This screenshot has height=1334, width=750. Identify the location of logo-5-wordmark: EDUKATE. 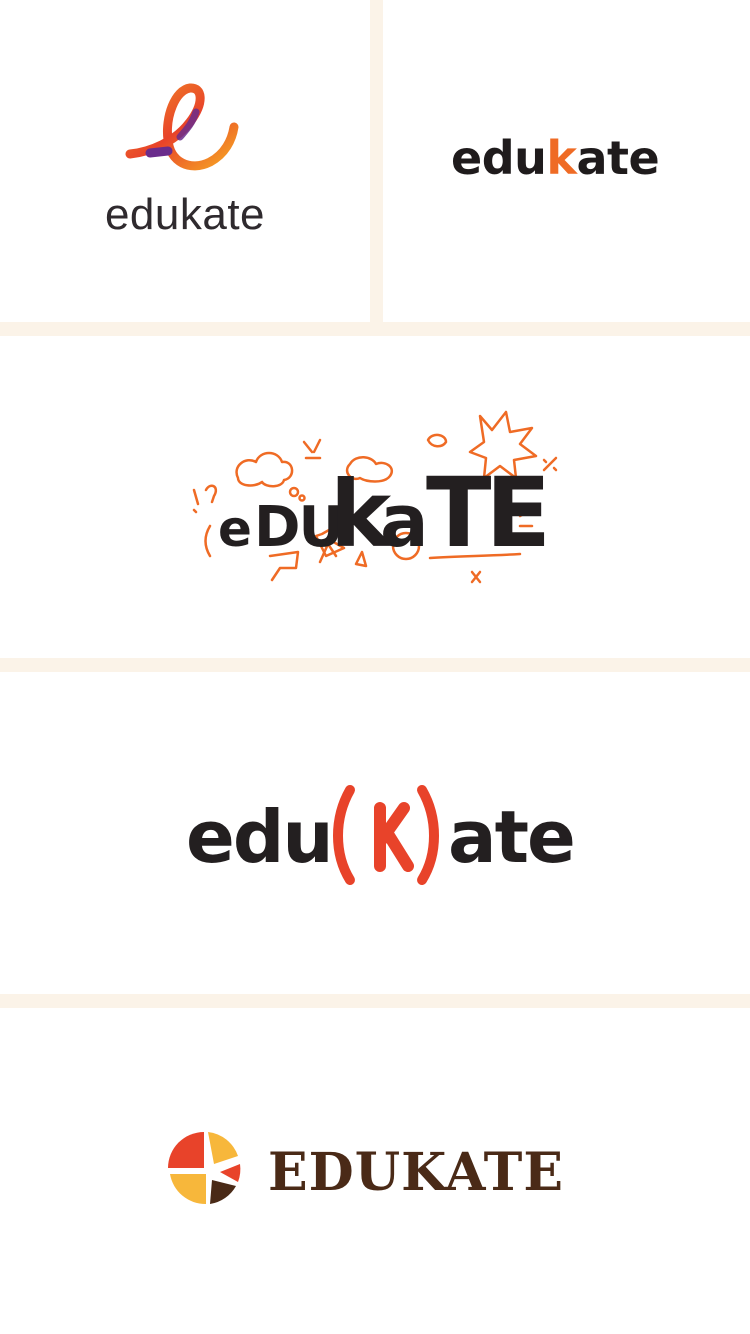
(416, 1171).